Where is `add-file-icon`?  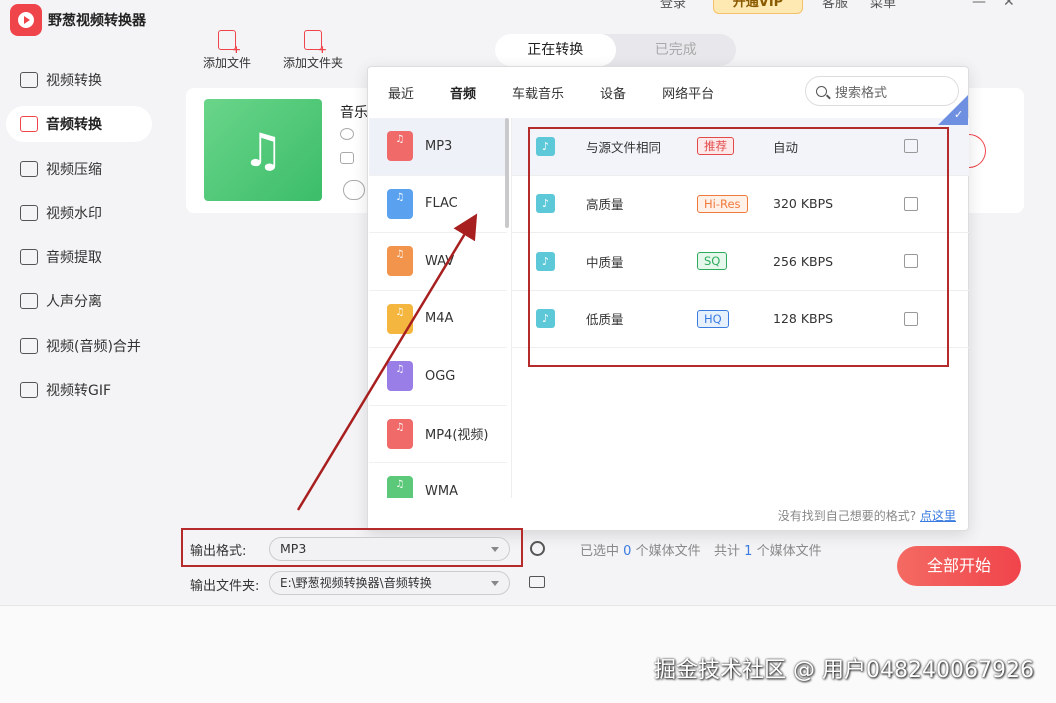
add-file-icon is located at coordinates (229, 43).